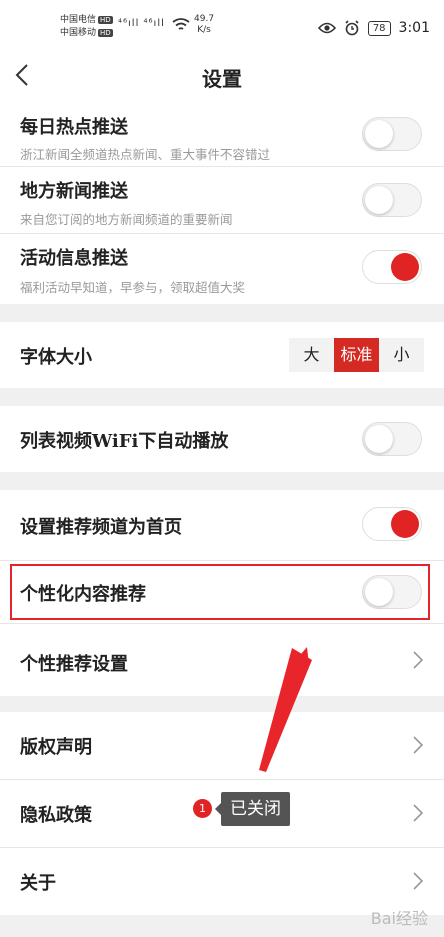  What do you see at coordinates (204, 19) in the screenshot?
I see `speed-value: 49.7` at bounding box center [204, 19].